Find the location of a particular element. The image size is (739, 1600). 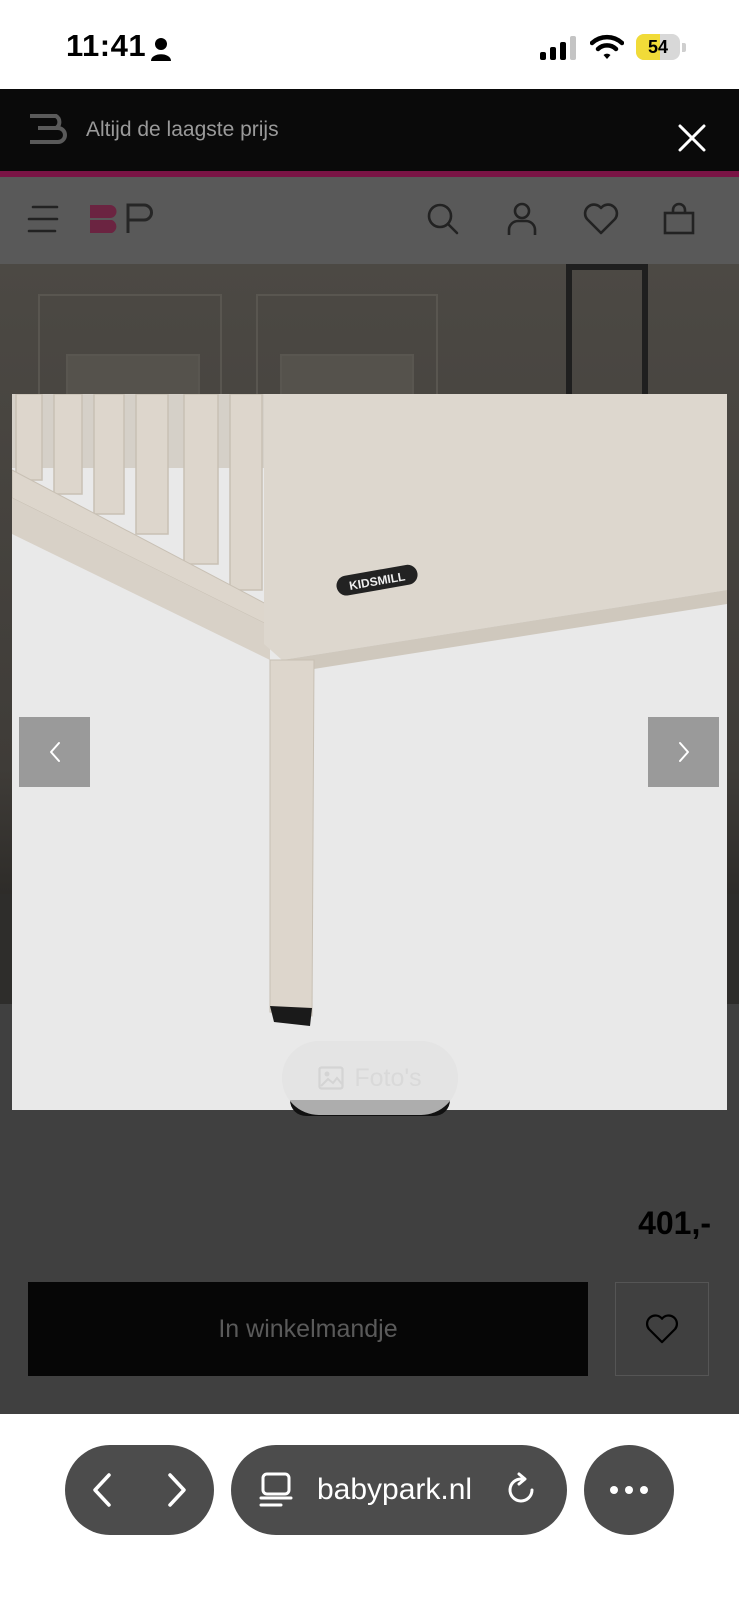

add-to-wishlist-button is located at coordinates (662, 1329).